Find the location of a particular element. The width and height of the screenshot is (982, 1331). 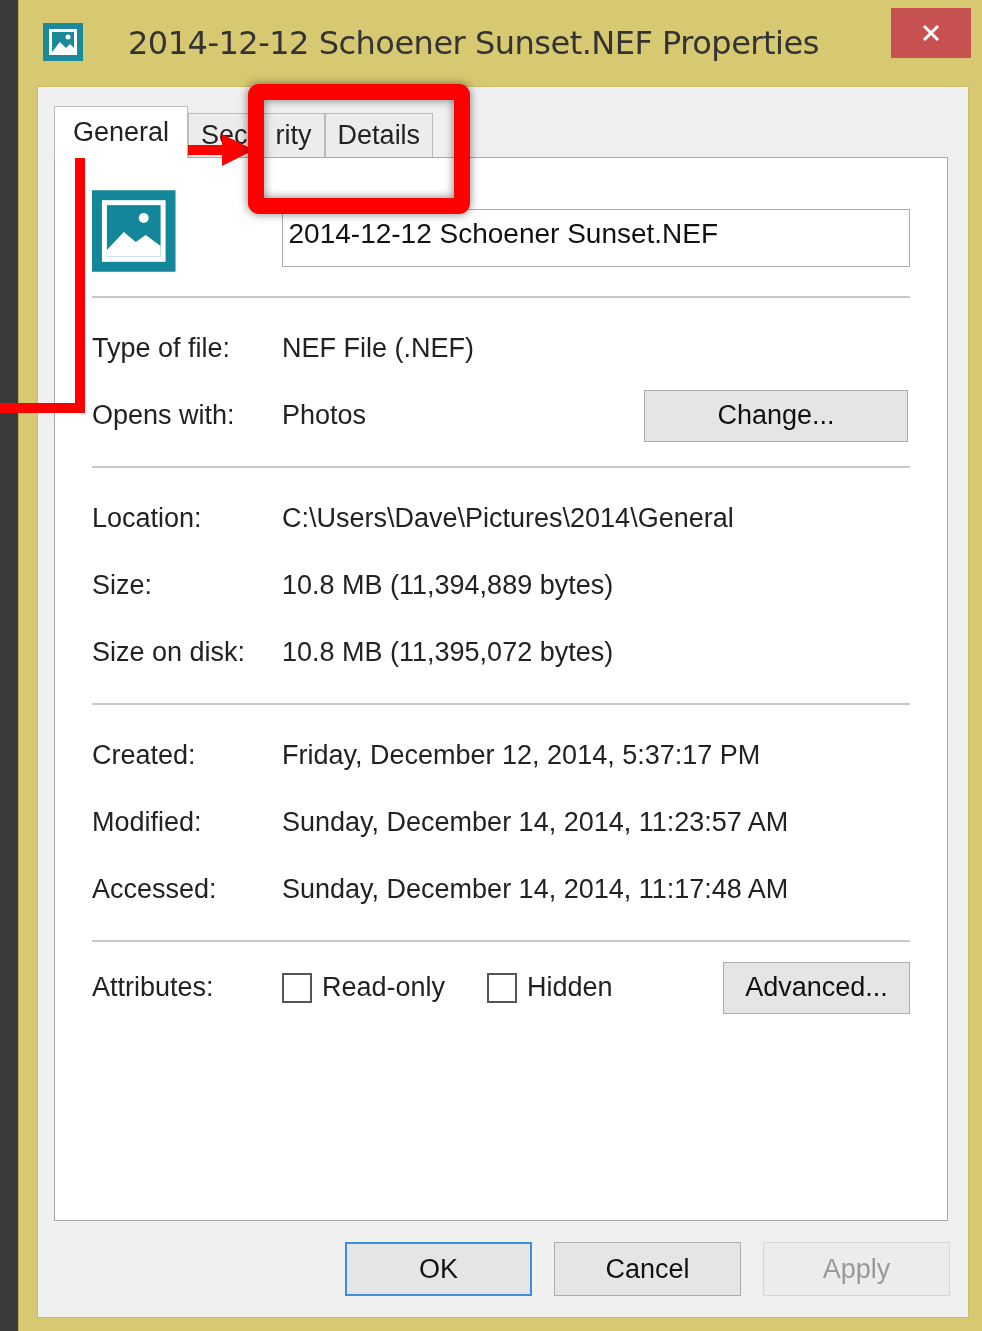

property-value: 10.8 MB (11,394,889 bytes) is located at coordinates (448, 585).